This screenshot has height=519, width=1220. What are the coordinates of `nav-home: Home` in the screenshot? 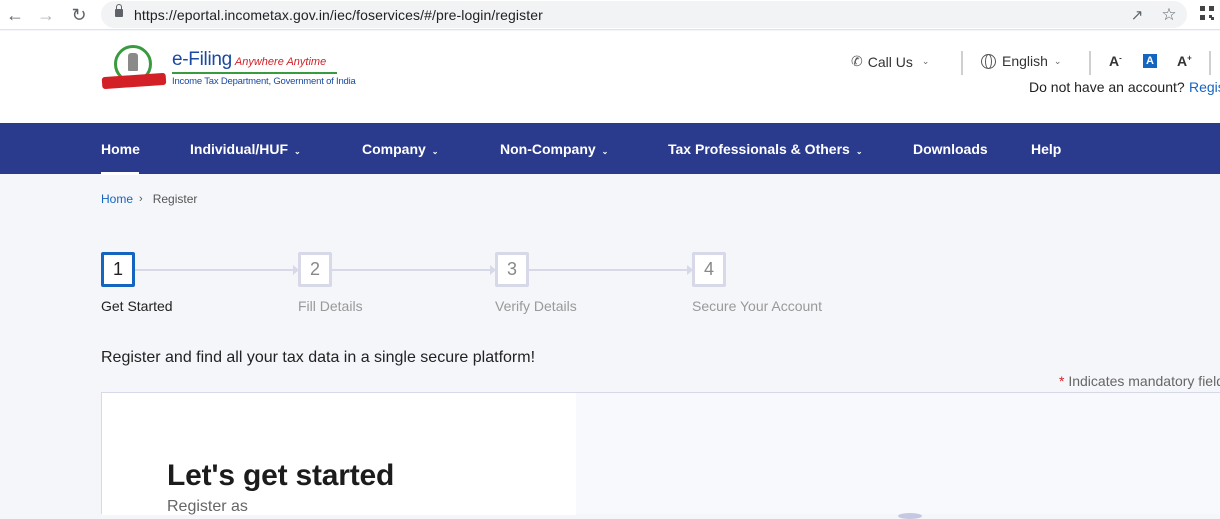 It's located at (120, 158).